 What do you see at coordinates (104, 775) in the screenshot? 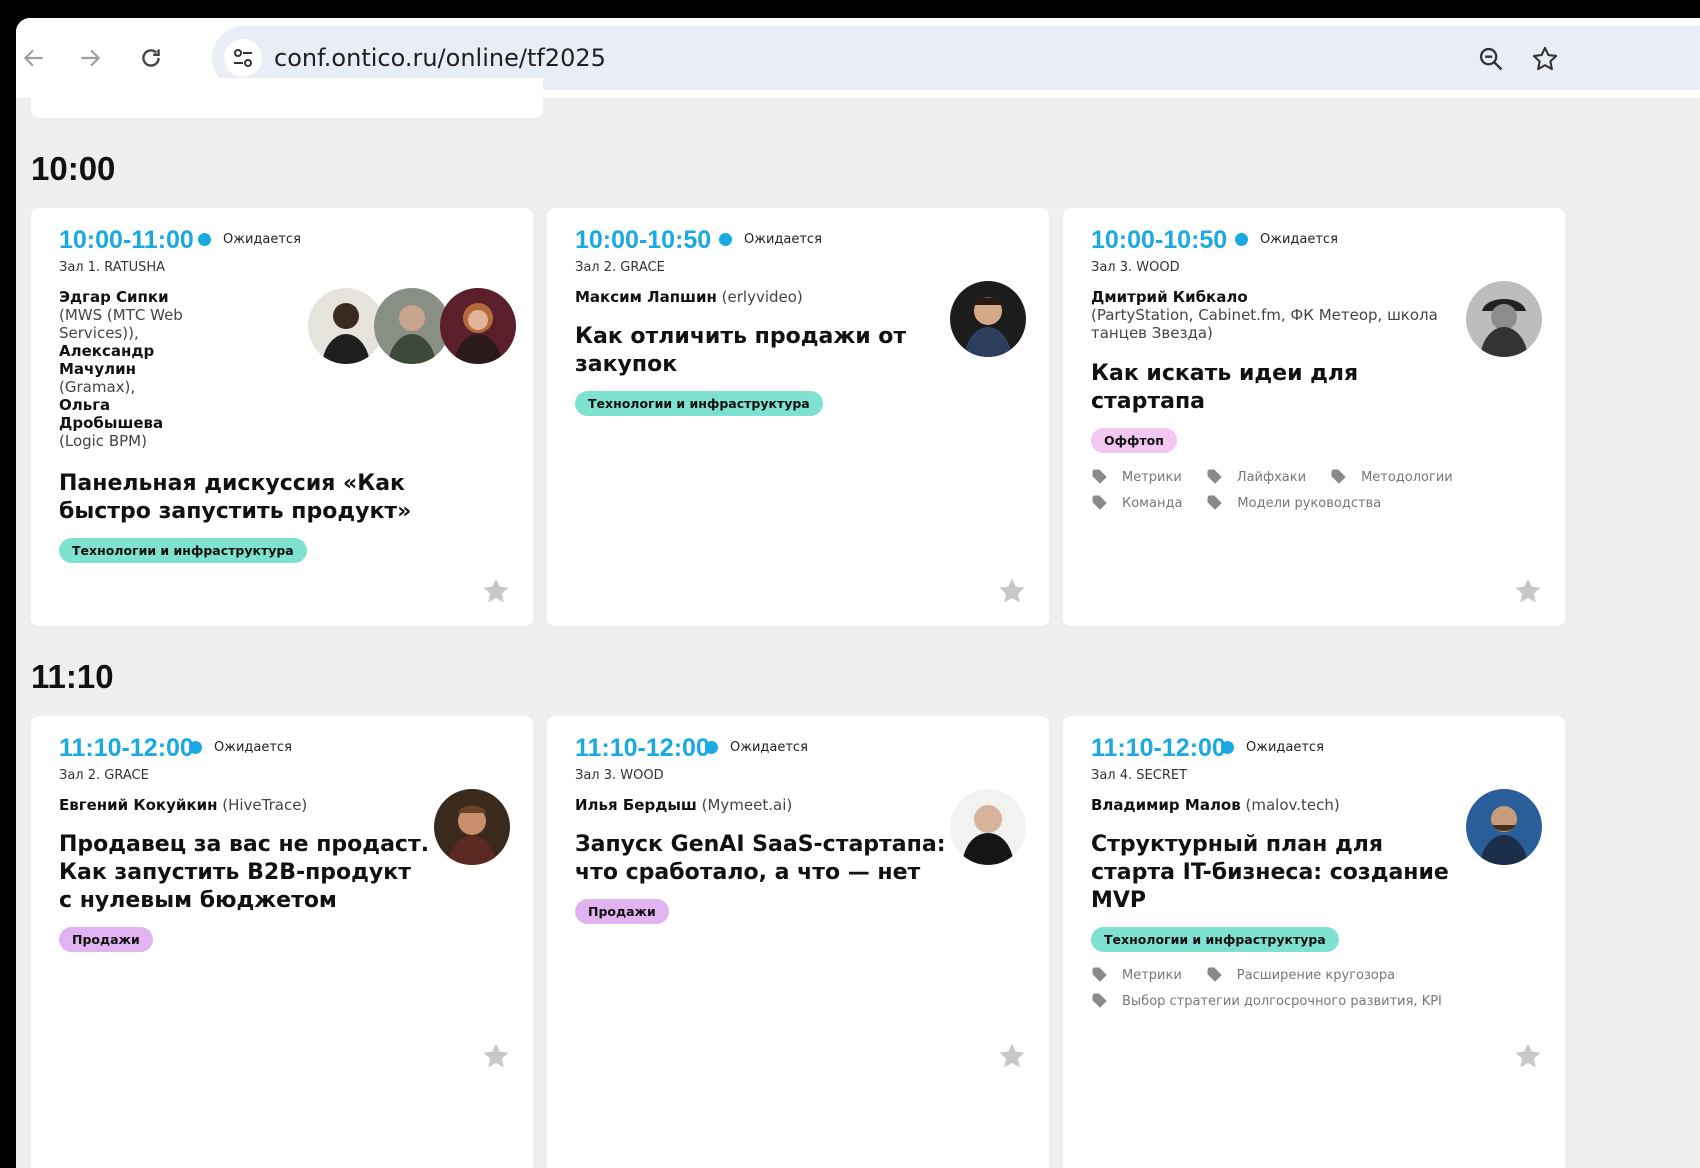
I see `room-label: Зал 2. GRACE` at bounding box center [104, 775].